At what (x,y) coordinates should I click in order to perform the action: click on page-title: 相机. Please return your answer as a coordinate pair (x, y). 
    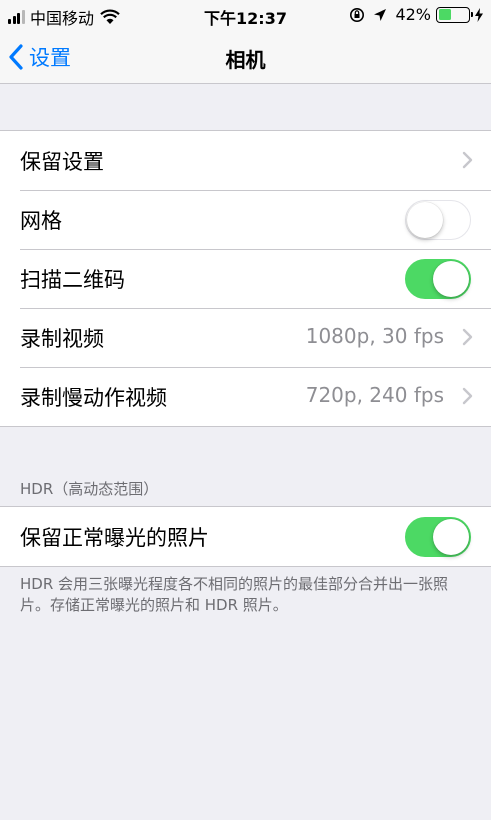
    Looking at the image, I should click on (245, 60).